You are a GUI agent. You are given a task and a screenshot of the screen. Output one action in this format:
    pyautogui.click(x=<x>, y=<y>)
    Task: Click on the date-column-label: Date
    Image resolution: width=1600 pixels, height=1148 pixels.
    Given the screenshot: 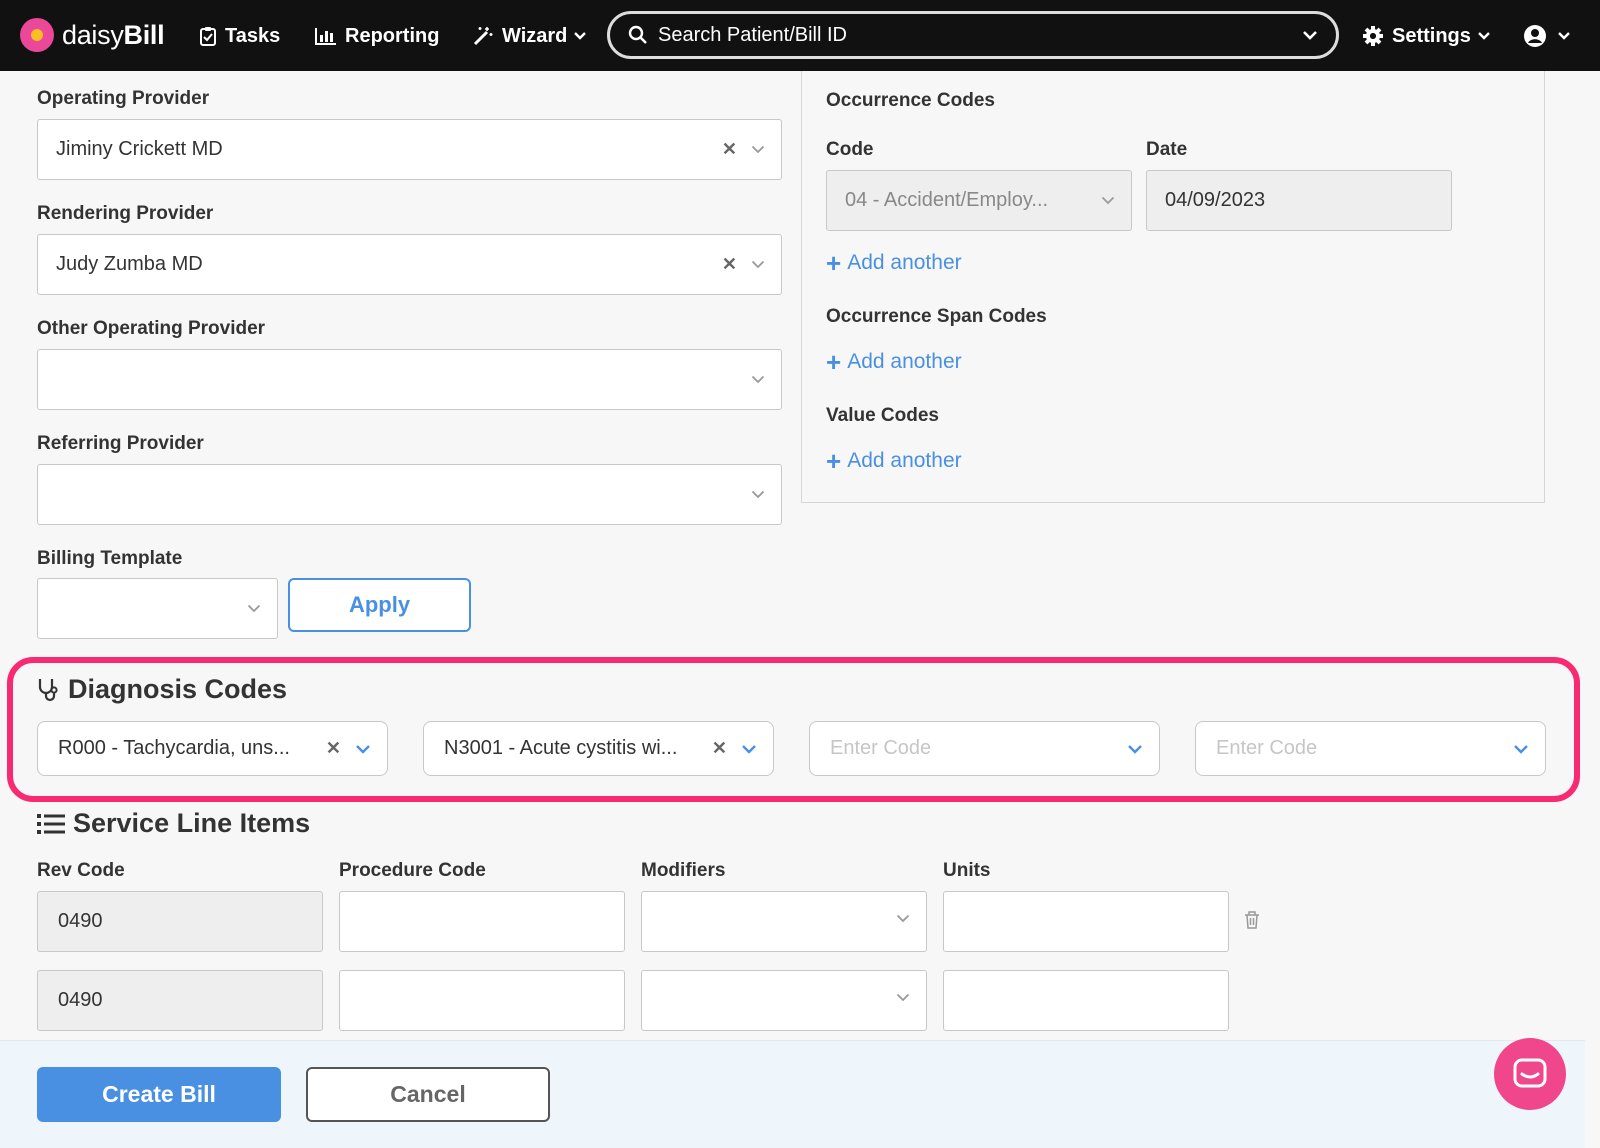 What is the action you would take?
    pyautogui.click(x=1167, y=149)
    